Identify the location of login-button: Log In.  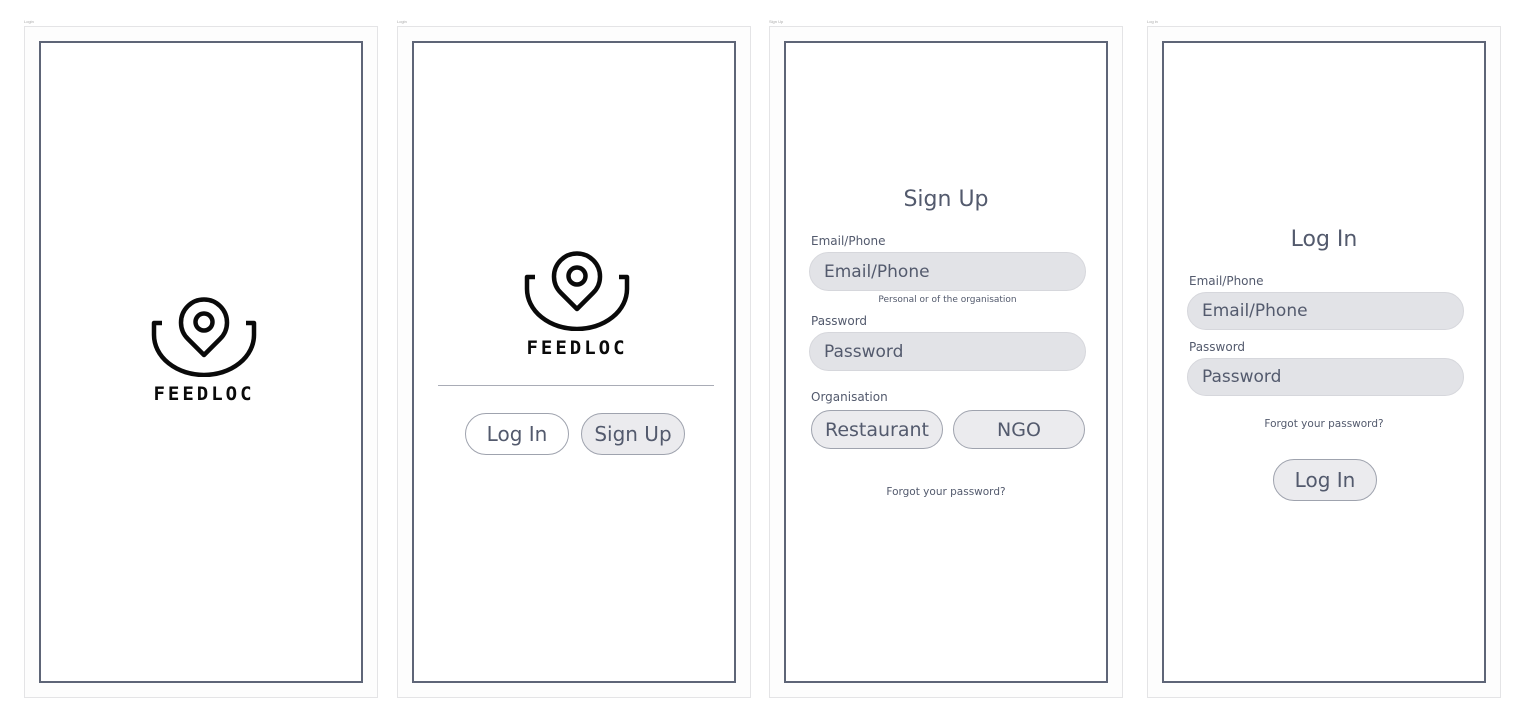
(517, 434).